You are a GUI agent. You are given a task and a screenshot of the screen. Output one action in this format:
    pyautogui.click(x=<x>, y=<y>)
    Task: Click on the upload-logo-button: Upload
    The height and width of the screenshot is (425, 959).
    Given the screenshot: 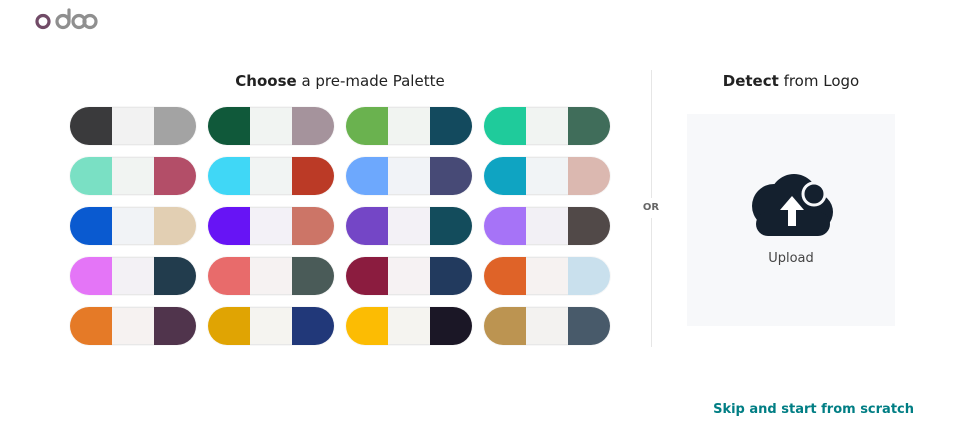 What is the action you would take?
    pyautogui.click(x=791, y=220)
    